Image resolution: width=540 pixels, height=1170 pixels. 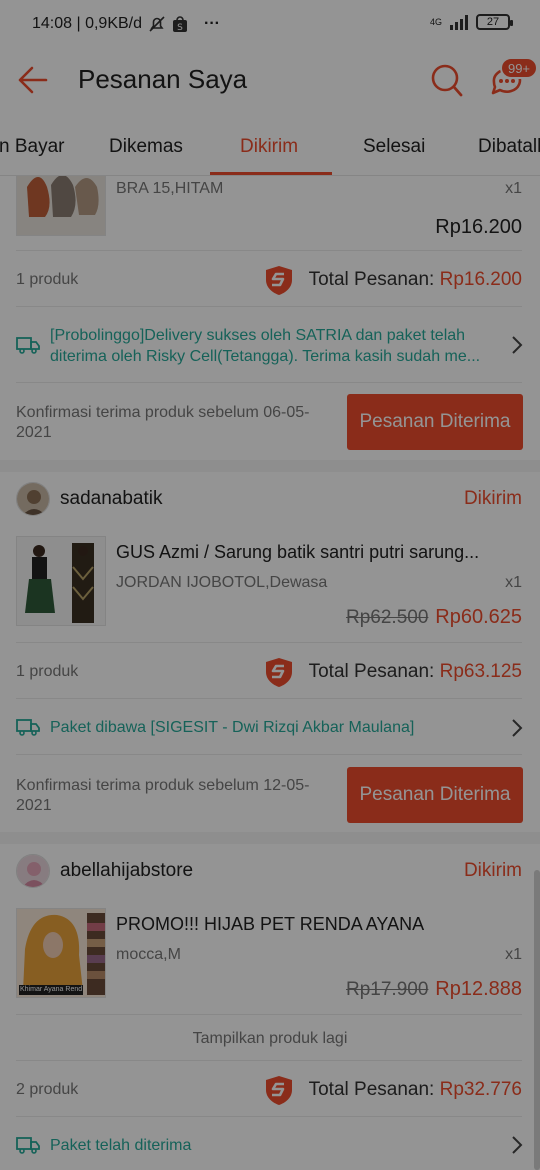 What do you see at coordinates (478, 989) in the screenshot?
I see `product-price: Rp12.888` at bounding box center [478, 989].